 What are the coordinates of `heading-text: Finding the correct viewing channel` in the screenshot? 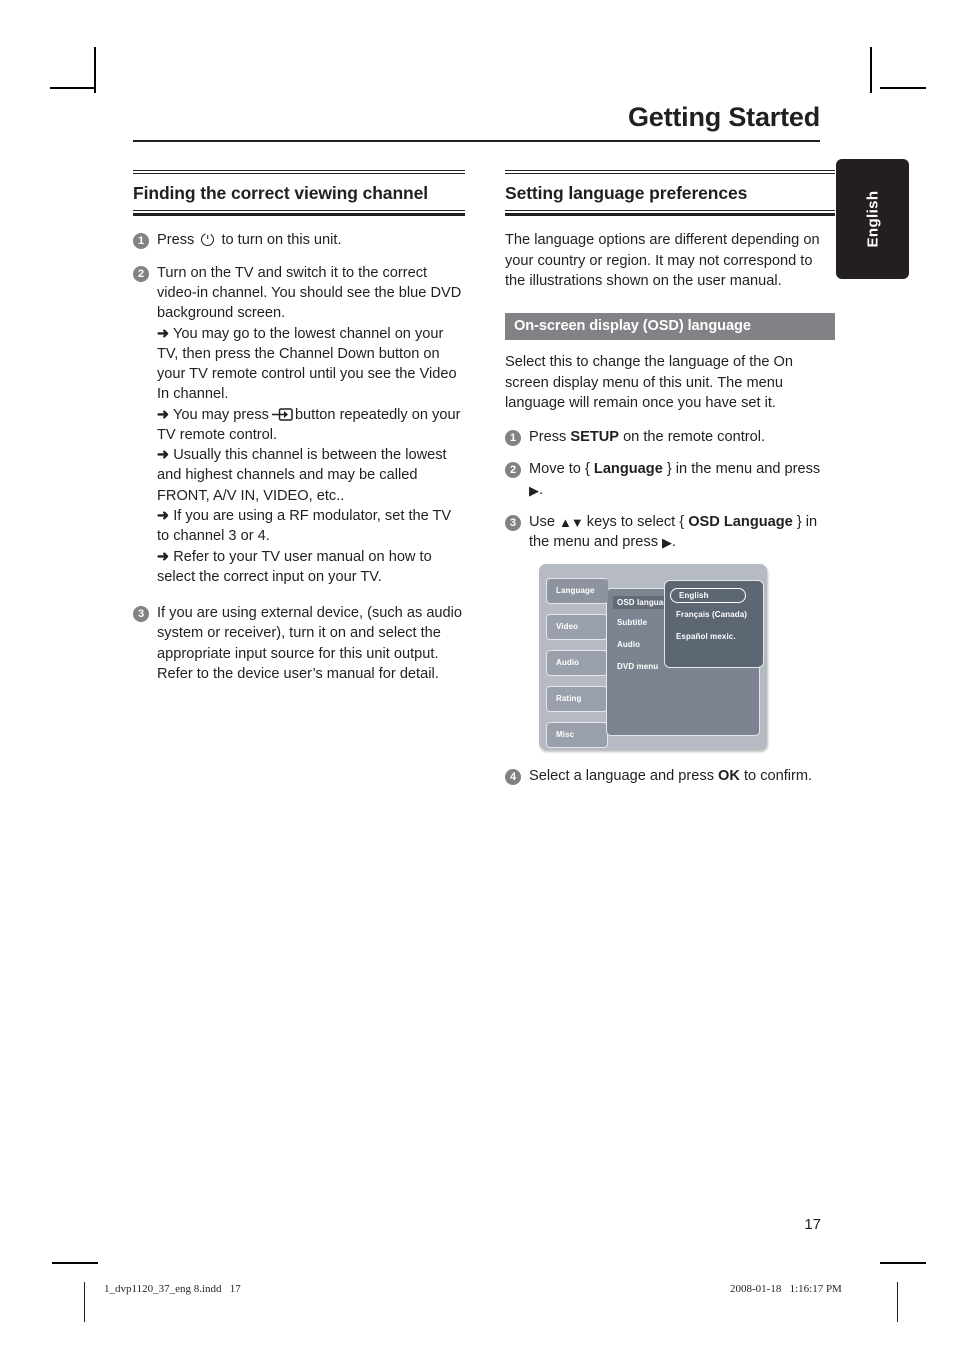 It's located at (281, 193).